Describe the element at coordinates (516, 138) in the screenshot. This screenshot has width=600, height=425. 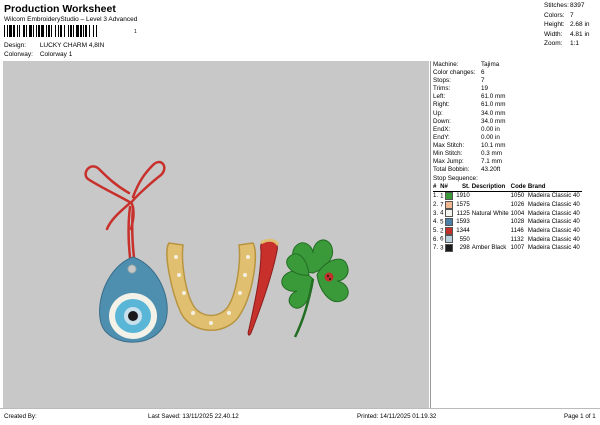
I see `property-row: EndY: 0.00 in` at that location.